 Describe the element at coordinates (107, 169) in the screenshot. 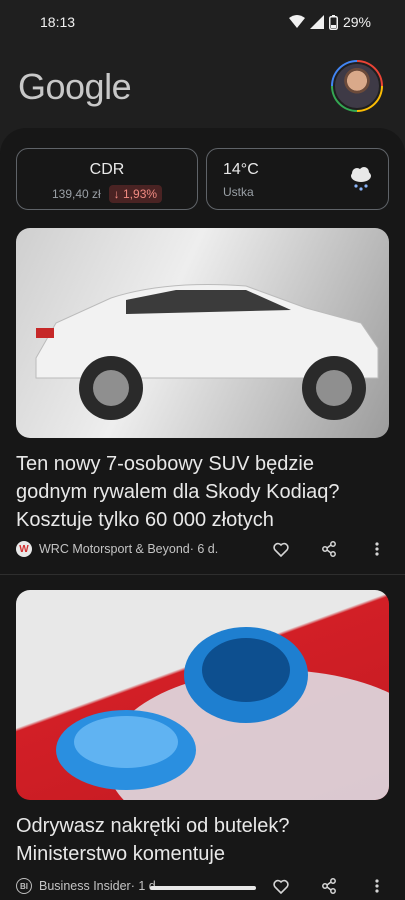

I see `stock-name: CDR` at that location.